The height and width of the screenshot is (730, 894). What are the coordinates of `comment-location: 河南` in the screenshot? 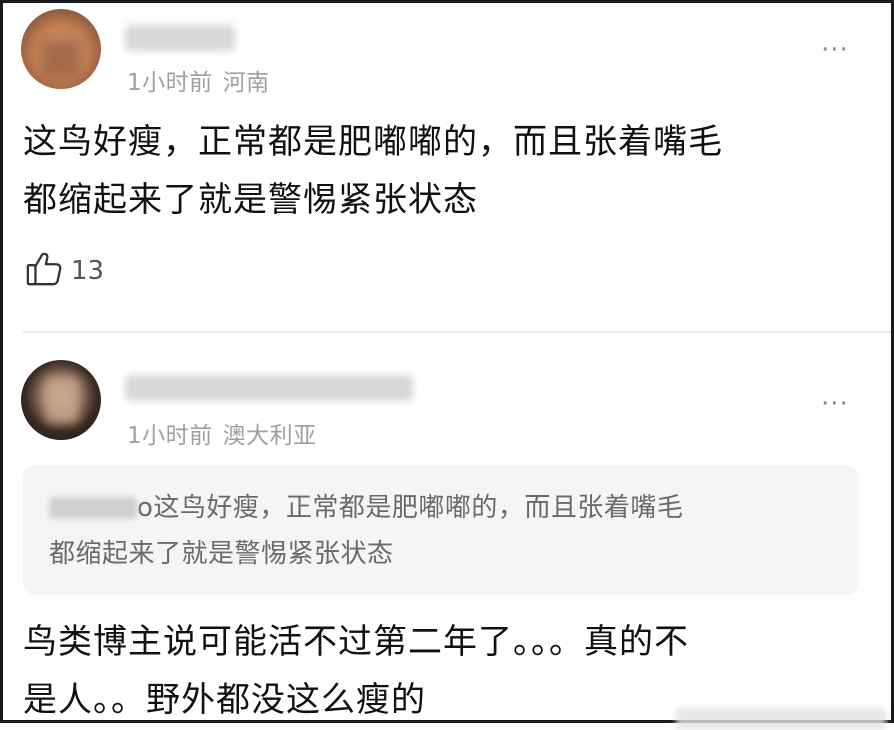 It's located at (246, 83).